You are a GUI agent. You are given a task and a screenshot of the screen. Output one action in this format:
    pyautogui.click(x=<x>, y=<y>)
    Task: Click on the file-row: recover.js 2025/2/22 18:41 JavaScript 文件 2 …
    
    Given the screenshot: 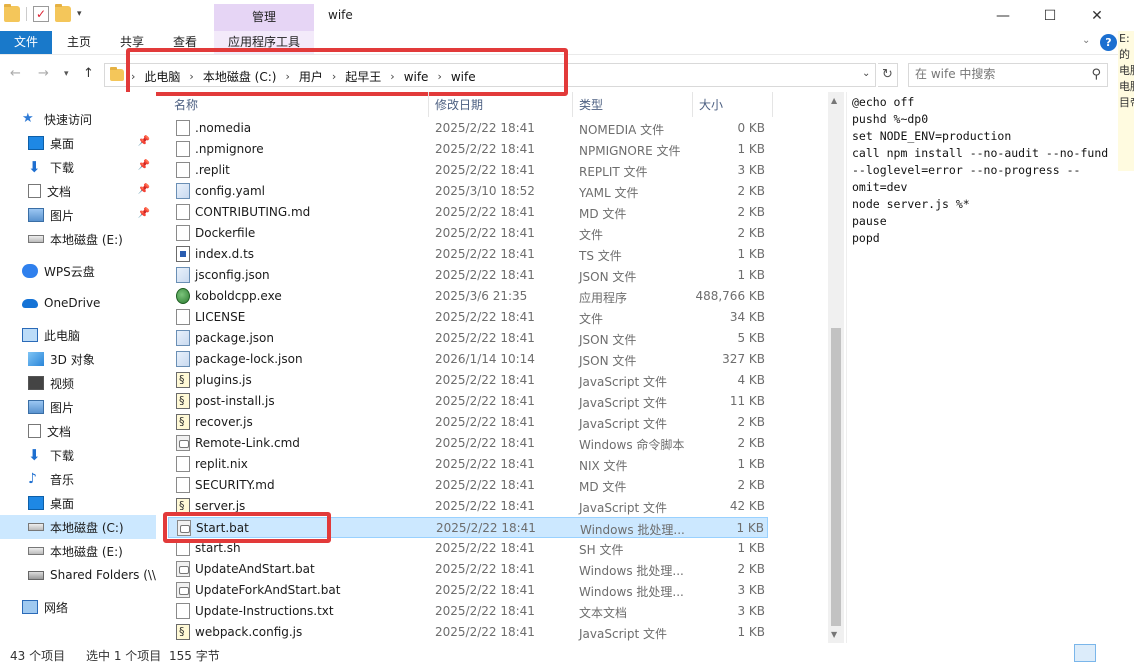 What is the action you would take?
    pyautogui.click(x=468, y=422)
    